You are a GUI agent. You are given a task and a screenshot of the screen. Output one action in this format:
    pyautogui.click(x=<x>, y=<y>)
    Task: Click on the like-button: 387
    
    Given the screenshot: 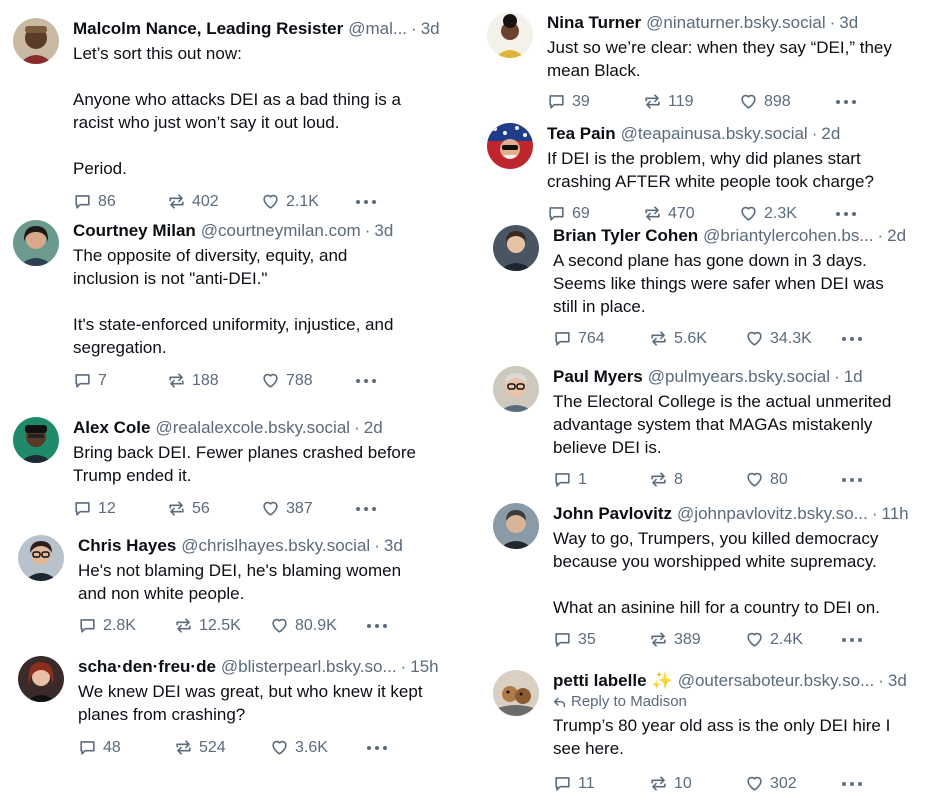 What is the action you would take?
    pyautogui.click(x=308, y=508)
    